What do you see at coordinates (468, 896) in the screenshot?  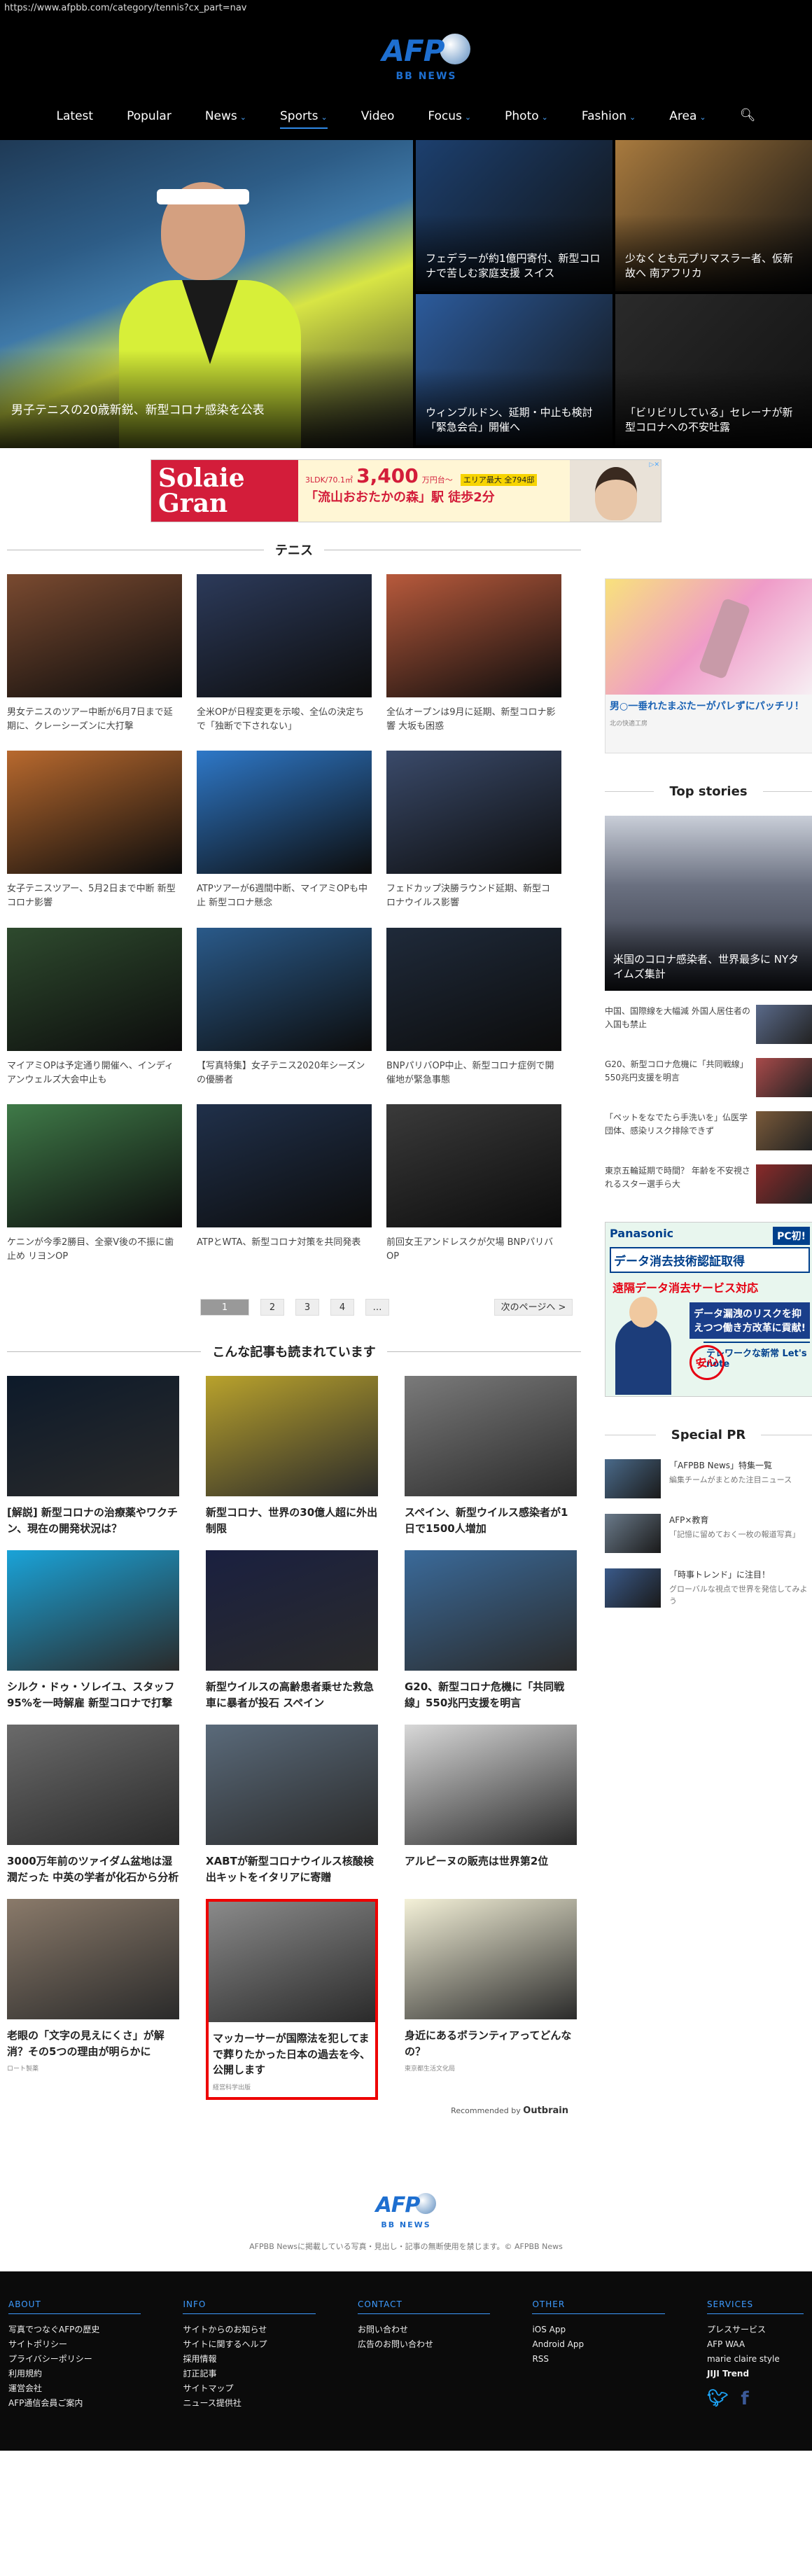 I see `article-title: フェドカップ決勝ラウンド延期、新型コロナウイルス影響` at bounding box center [468, 896].